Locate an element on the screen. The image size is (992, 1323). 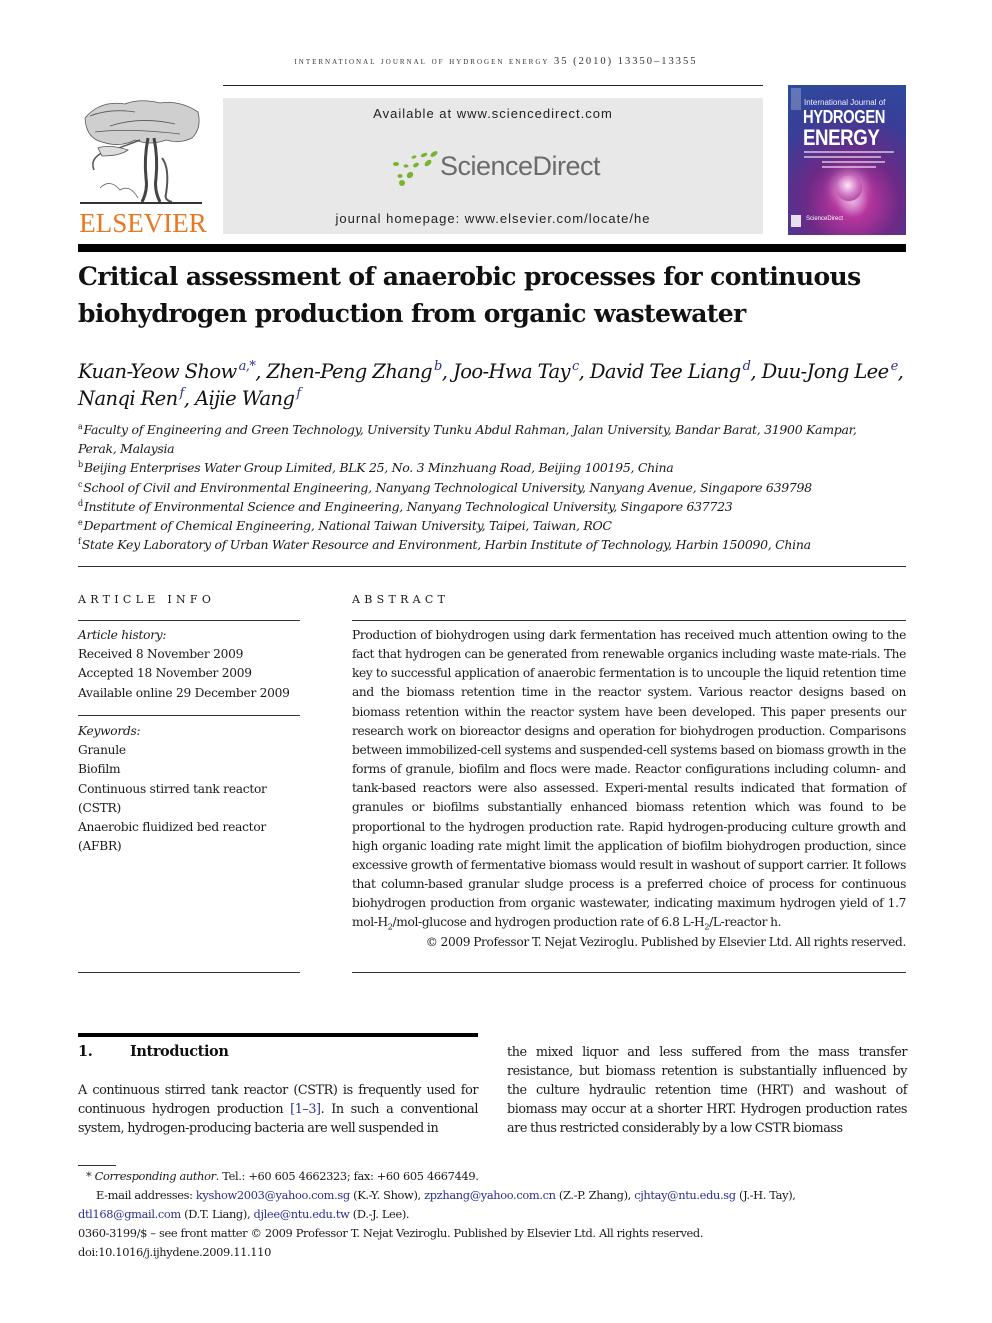
author: Kuan-Yeow Show is located at coordinates (157, 371).